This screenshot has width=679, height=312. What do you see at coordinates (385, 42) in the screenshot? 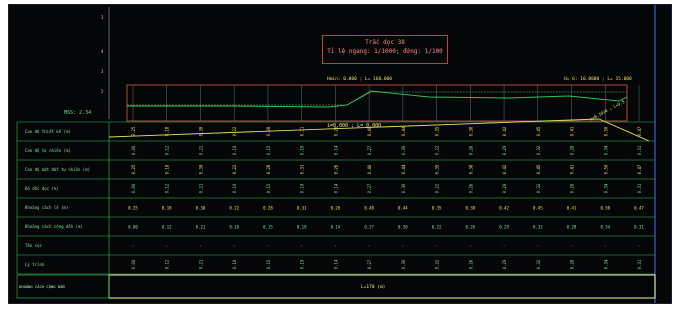
I see `drawing-title-line1: Trắc dọc 38` at bounding box center [385, 42].